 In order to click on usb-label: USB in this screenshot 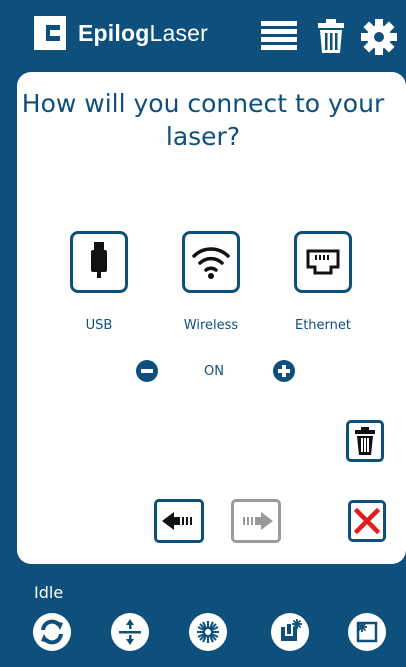, I will do `click(99, 325)`.